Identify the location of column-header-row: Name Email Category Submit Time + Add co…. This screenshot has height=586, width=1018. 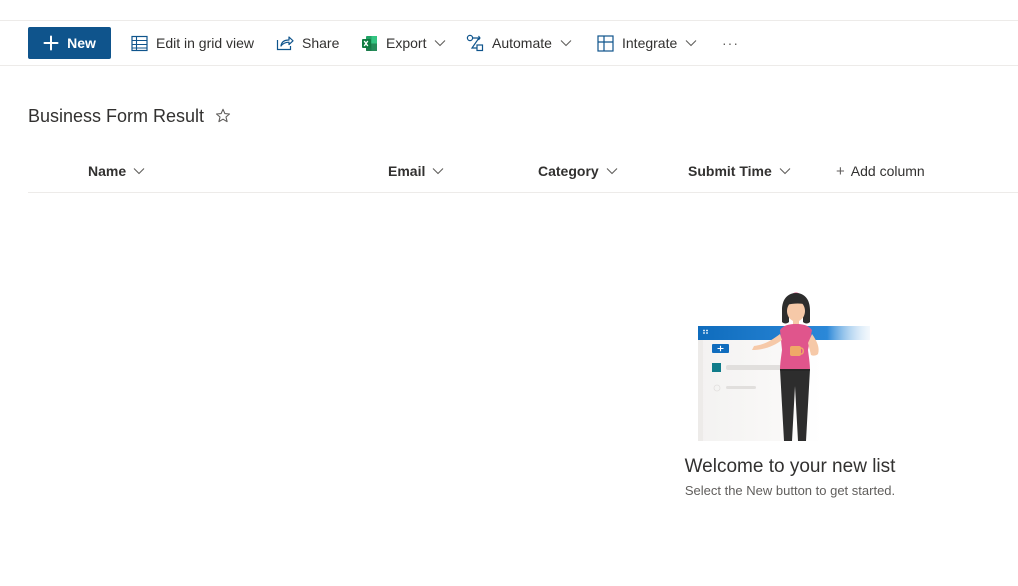
(523, 171).